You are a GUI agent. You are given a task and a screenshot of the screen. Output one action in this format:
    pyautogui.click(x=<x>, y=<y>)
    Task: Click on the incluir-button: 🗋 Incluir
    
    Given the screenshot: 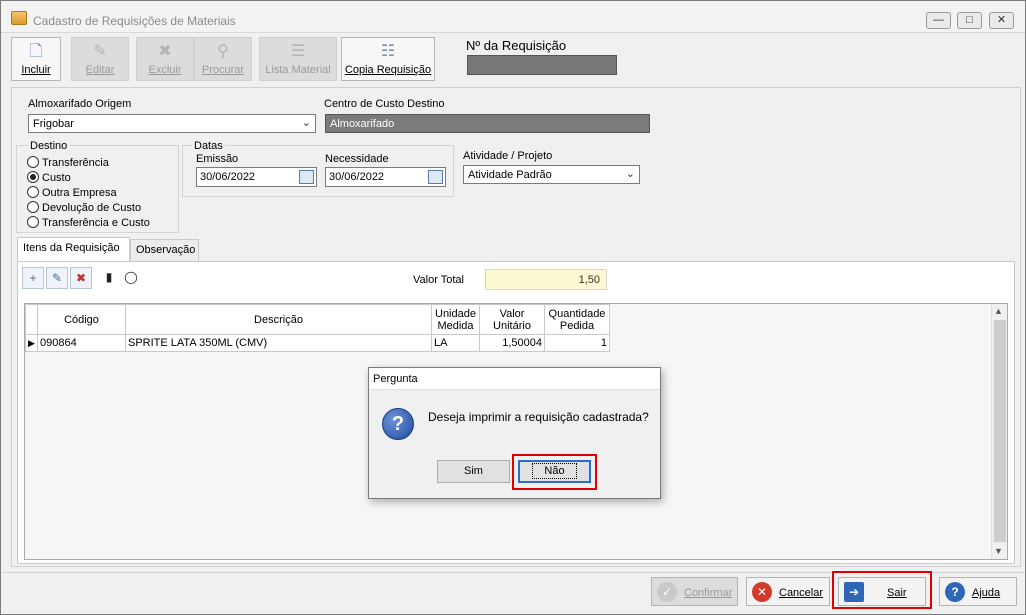 What is the action you would take?
    pyautogui.click(x=36, y=59)
    